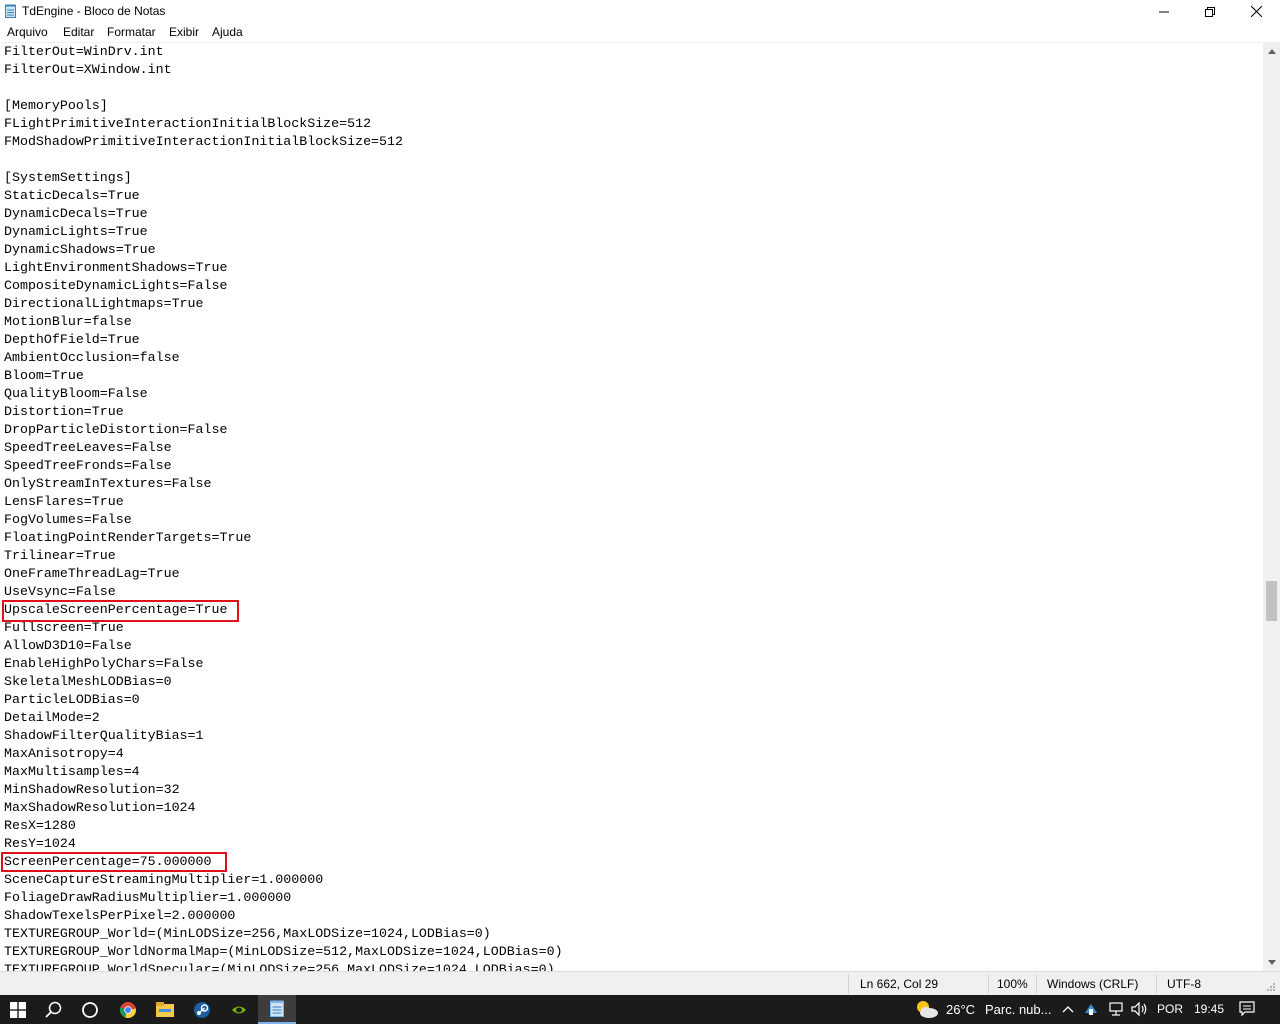 The height and width of the screenshot is (1024, 1280). Describe the element at coordinates (1116, 1009) in the screenshot. I see `network-icon` at that location.